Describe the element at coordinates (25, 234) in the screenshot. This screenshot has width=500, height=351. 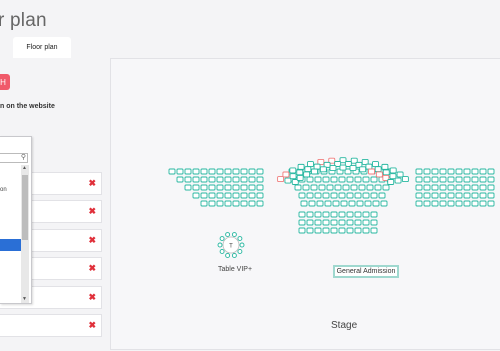
I see `dropdown-scrollbar: ▲ ▼` at that location.